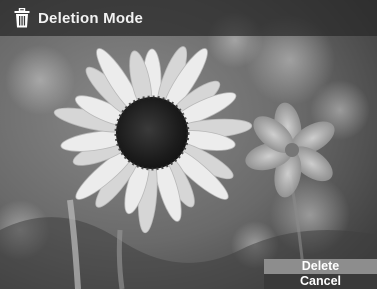 The width and height of the screenshot is (377, 289). Describe the element at coordinates (320, 266) in the screenshot. I see `delete-button: Delete` at that location.